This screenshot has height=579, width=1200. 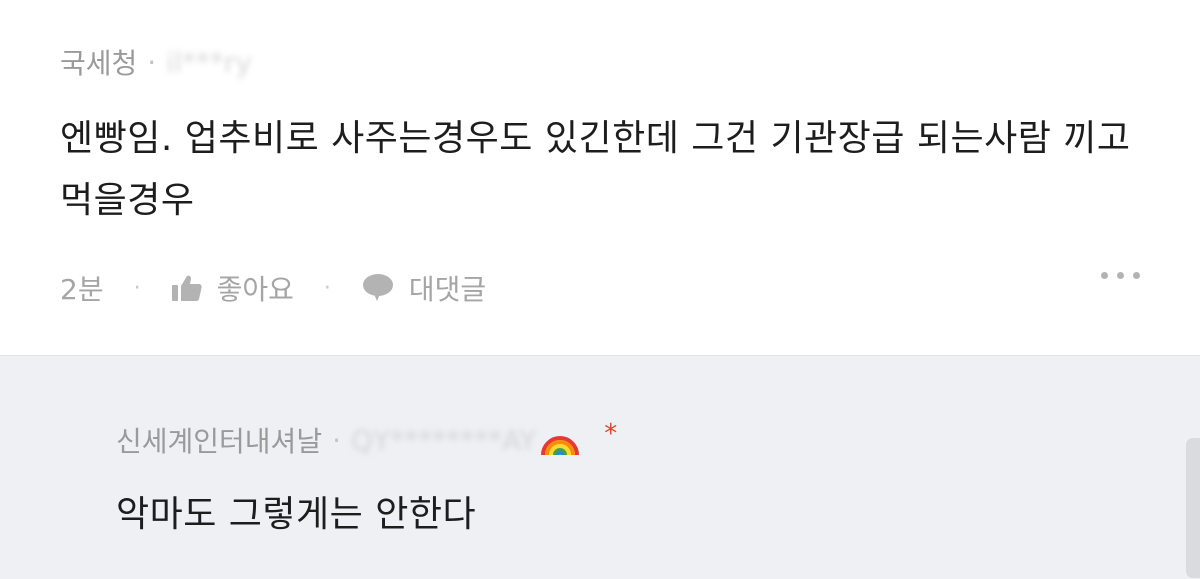 I want to click on comment-header: 국세청 · il***ry, so click(x=156, y=62).